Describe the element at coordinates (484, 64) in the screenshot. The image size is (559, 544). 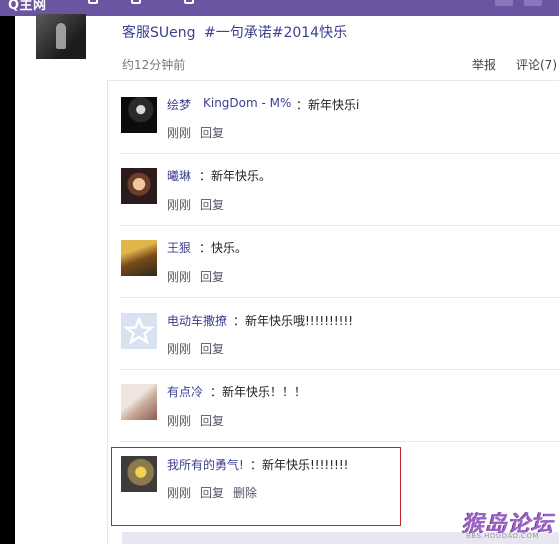
I see `report-link: 举报` at that location.